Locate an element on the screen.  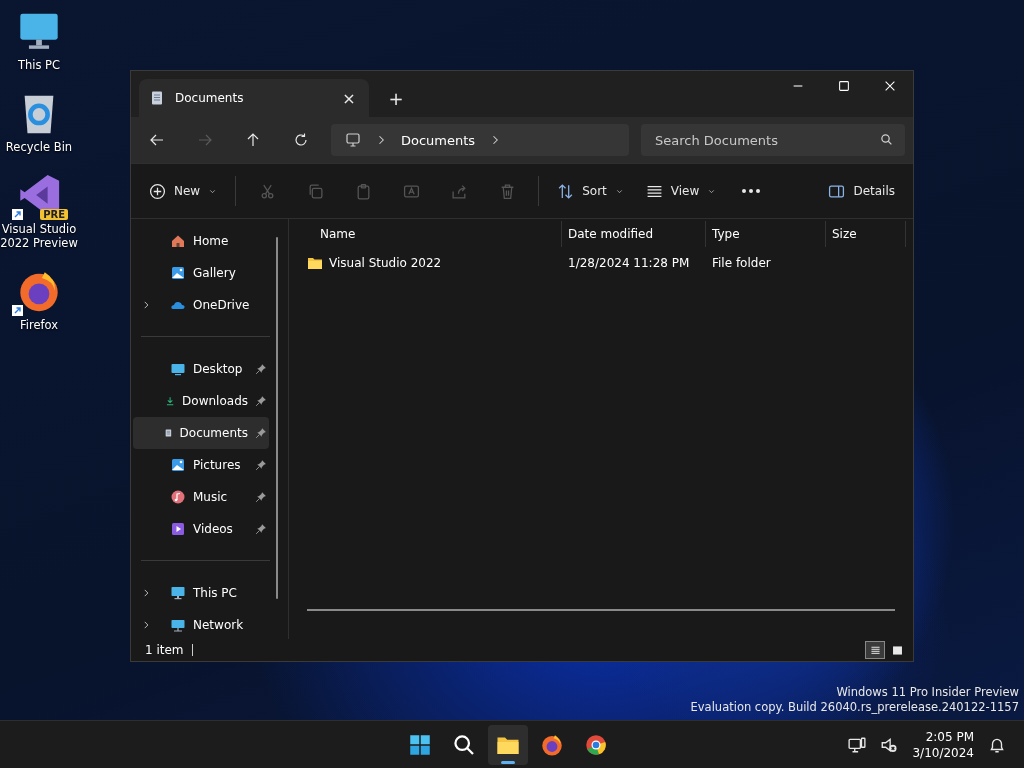
build-watermark: Evaluation copy. Build 26040.rs_prerelease.240122-1157 is located at coordinates (854, 707).